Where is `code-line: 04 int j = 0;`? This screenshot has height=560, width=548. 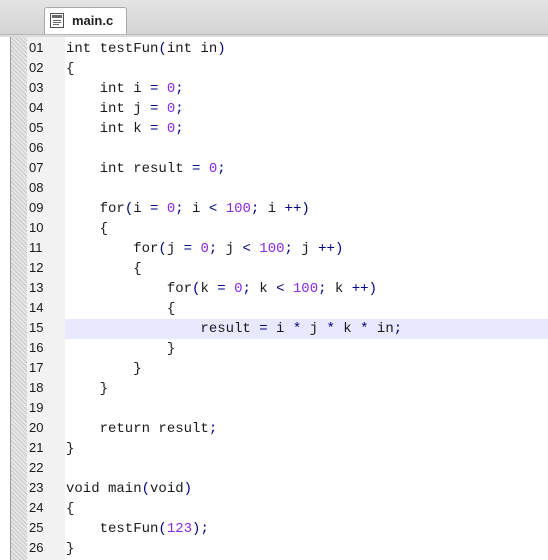
code-line: 04 int j = 0; is located at coordinates (279, 109).